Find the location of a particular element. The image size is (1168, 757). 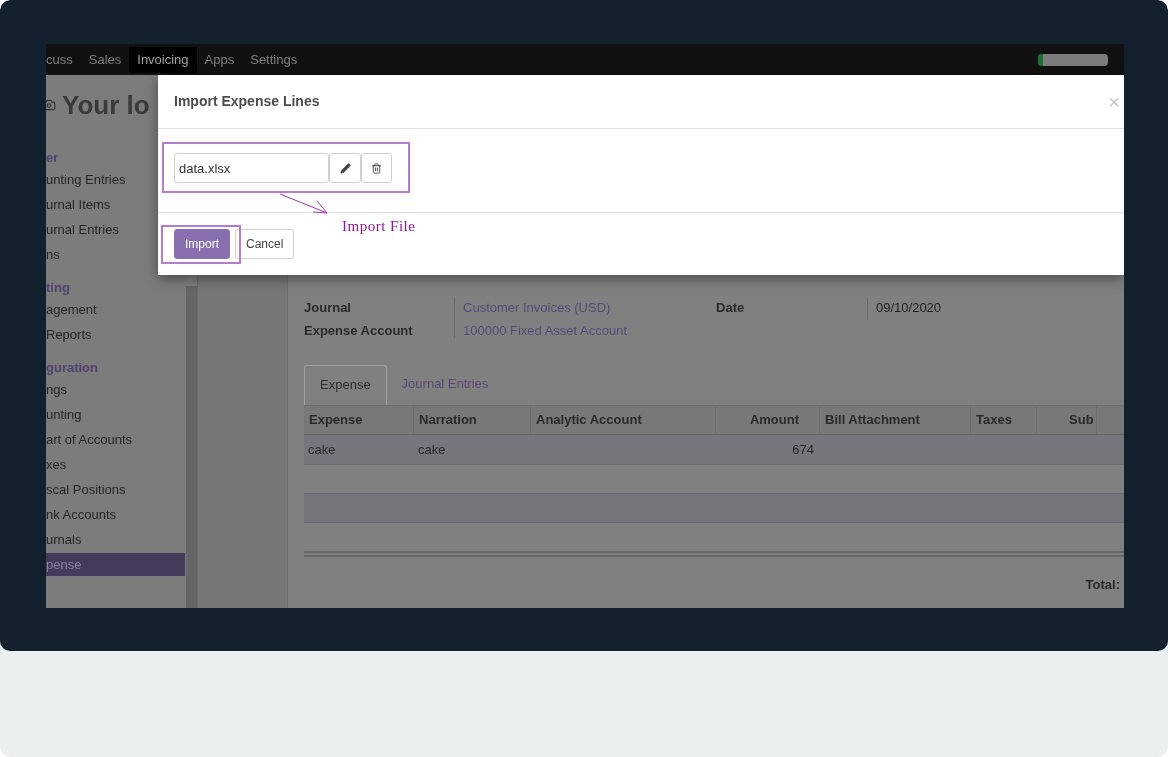

sidebar-item: xes is located at coordinates (116, 464).